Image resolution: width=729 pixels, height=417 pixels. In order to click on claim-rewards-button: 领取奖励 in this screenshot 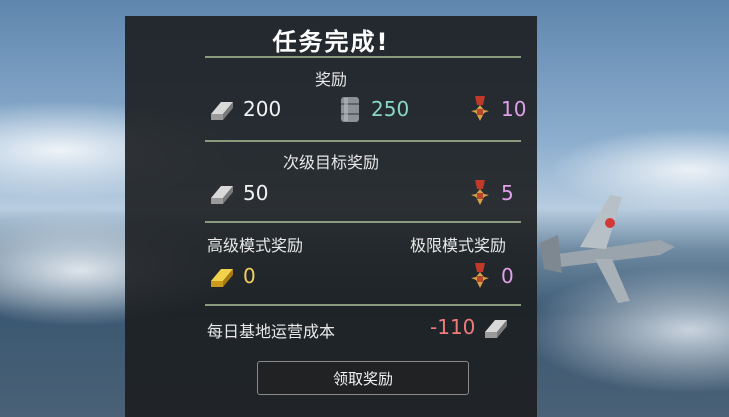, I will do `click(363, 378)`.